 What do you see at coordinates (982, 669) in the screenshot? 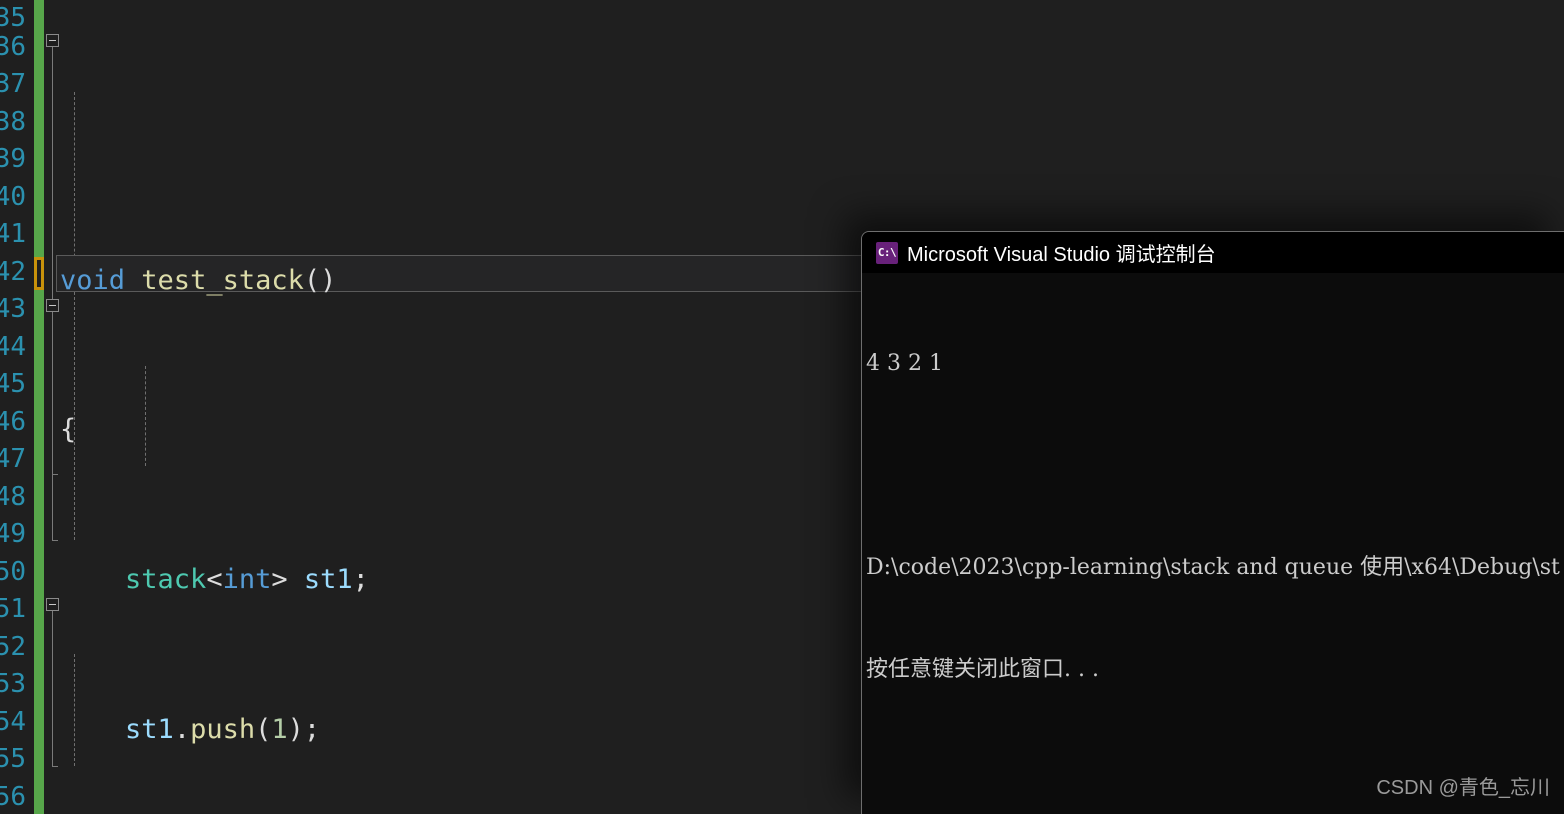
I see `console-prompt-line: 按任意键关闭此窗口. . .` at bounding box center [982, 669].